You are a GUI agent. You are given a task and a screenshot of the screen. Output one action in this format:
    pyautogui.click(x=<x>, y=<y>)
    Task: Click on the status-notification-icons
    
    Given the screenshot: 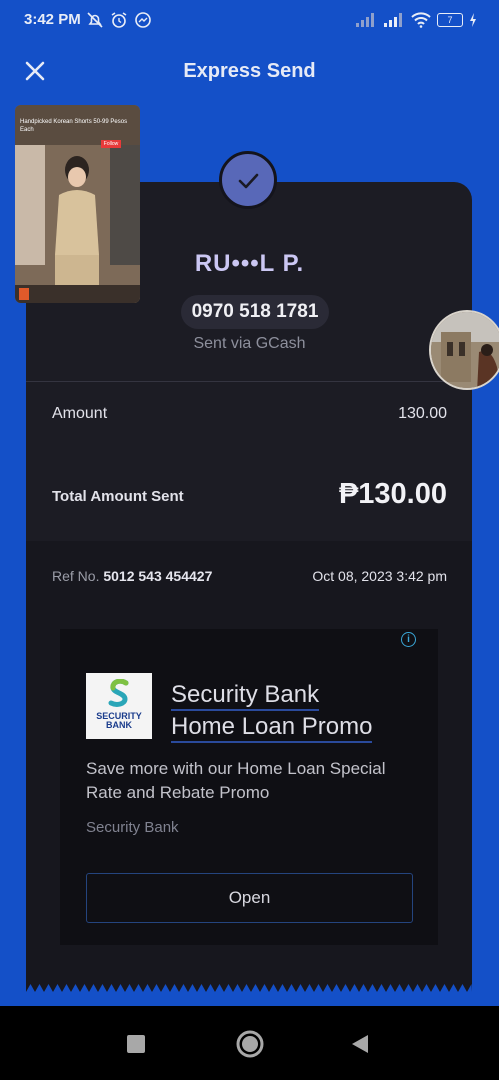 What is the action you would take?
    pyautogui.click(x=119, y=20)
    